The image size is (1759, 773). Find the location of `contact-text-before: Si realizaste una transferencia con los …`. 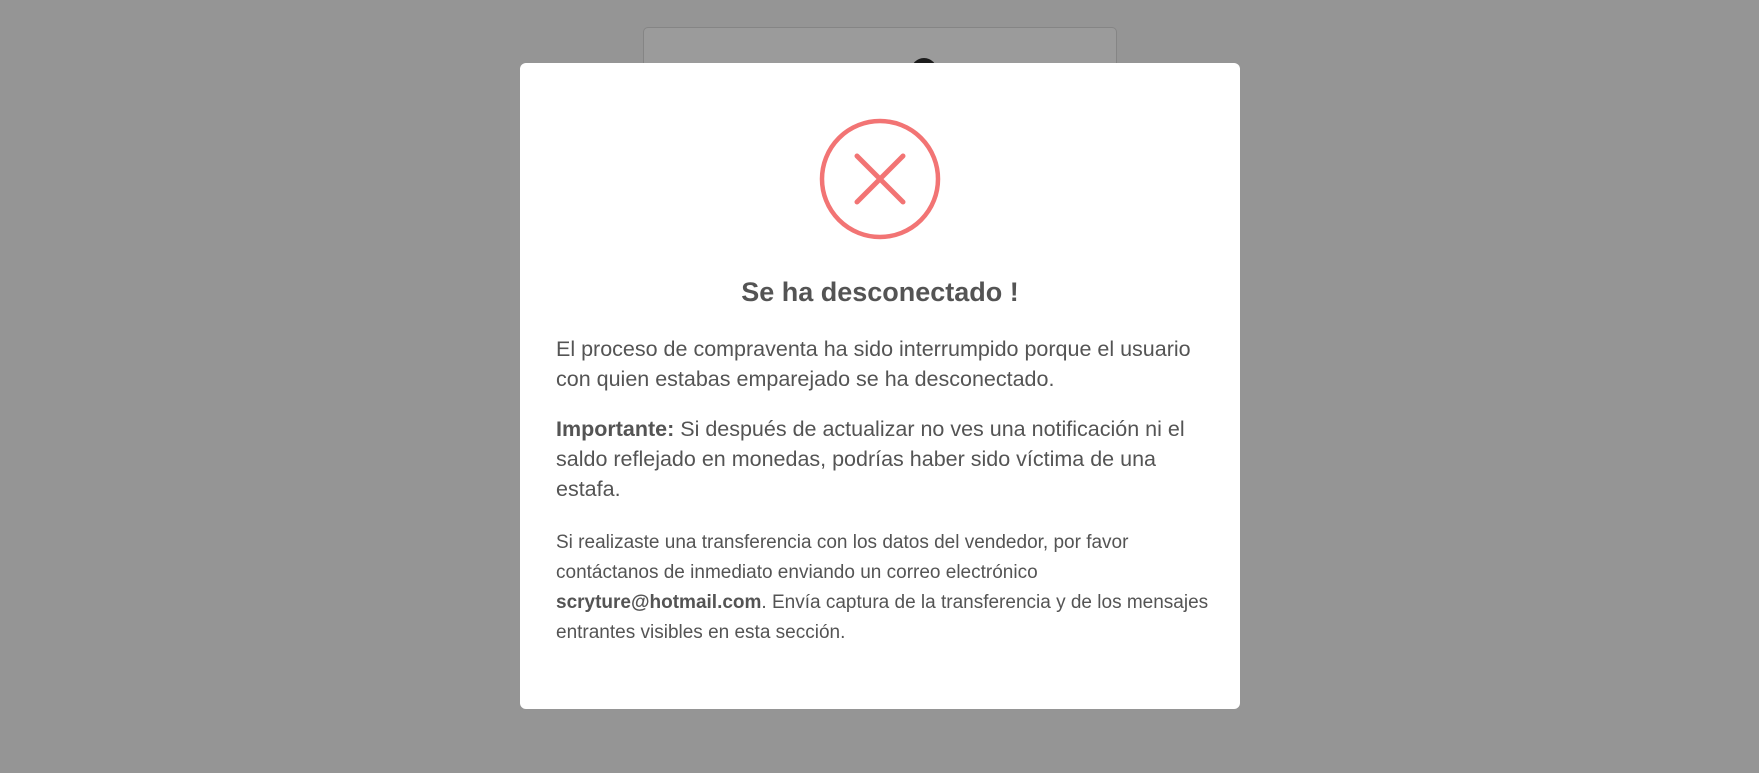

contact-text-before: Si realizaste una transferencia con los … is located at coordinates (842, 557).